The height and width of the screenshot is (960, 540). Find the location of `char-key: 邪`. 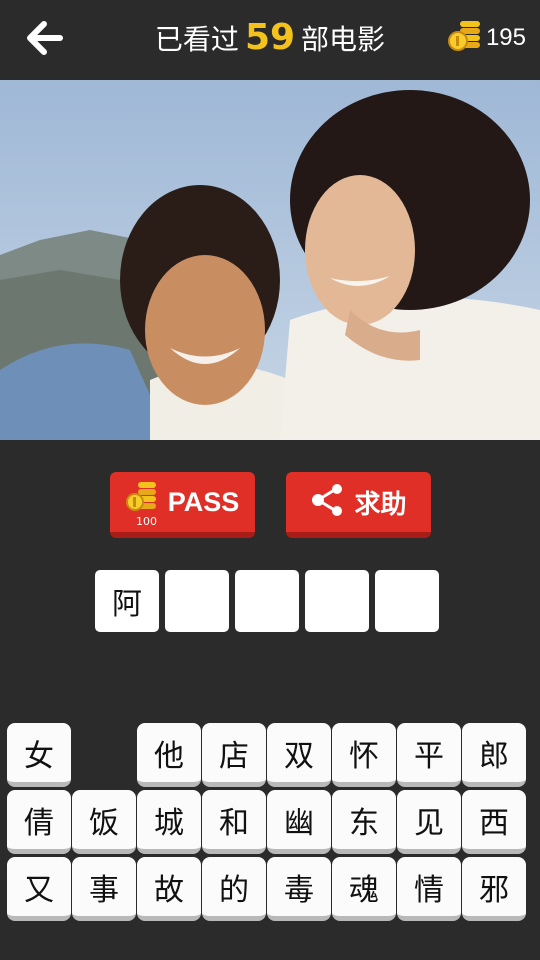

char-key: 邪 is located at coordinates (494, 889).